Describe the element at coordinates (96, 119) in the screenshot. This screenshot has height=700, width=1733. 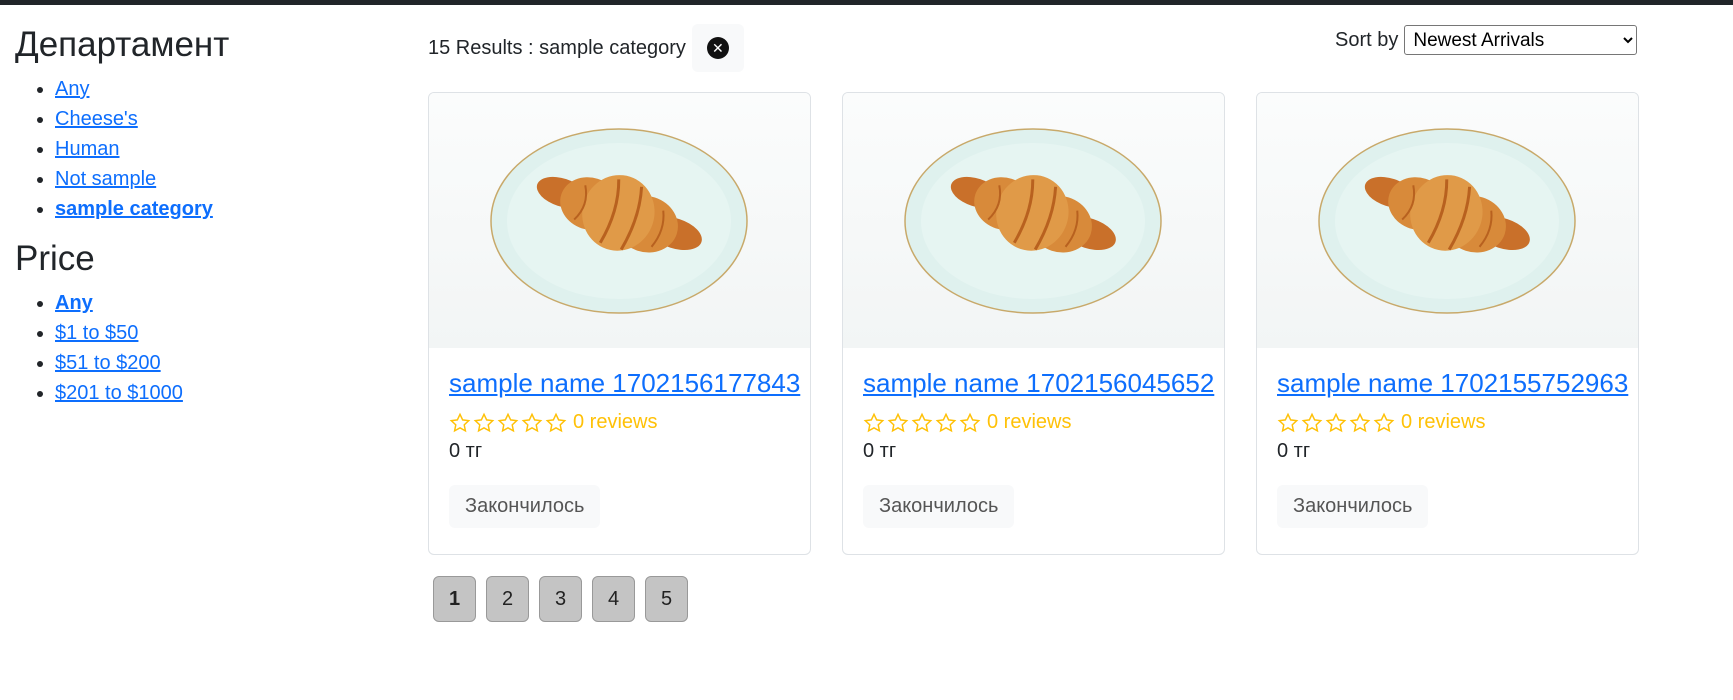
I see `department-link-cheeses: Cheese's` at that location.